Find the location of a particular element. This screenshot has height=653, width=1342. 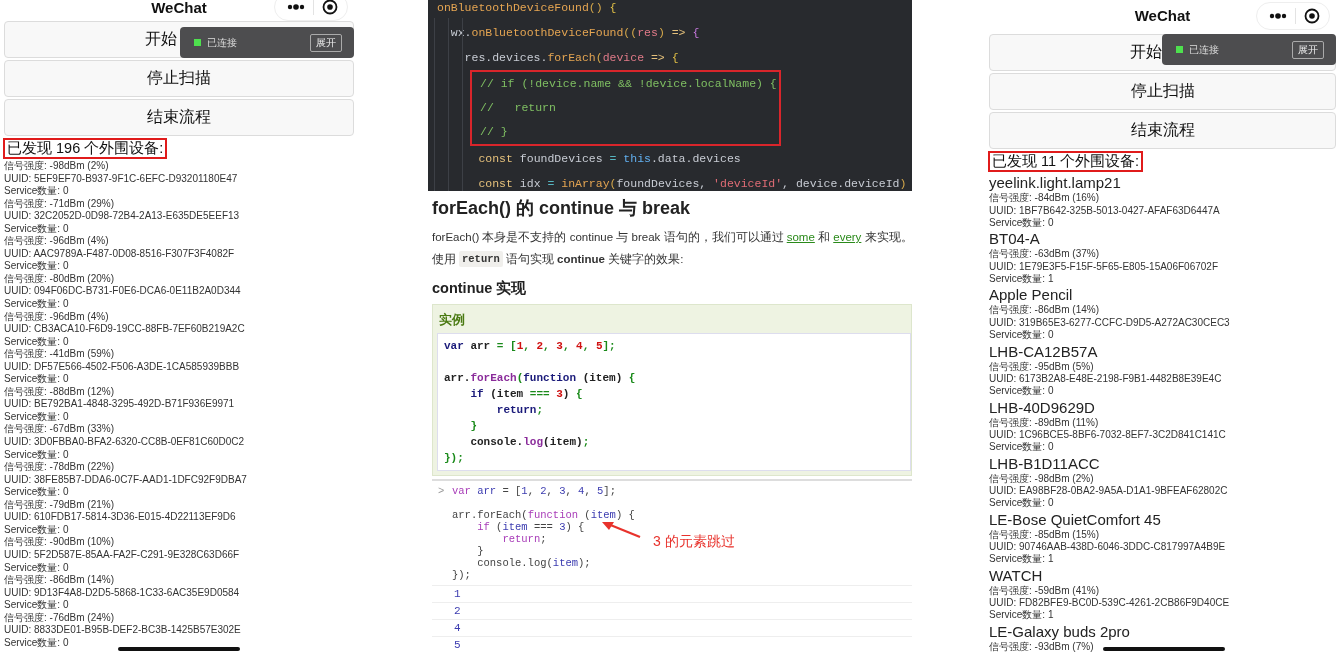

device-name: LHB-CA12B57A is located at coordinates (1043, 351).